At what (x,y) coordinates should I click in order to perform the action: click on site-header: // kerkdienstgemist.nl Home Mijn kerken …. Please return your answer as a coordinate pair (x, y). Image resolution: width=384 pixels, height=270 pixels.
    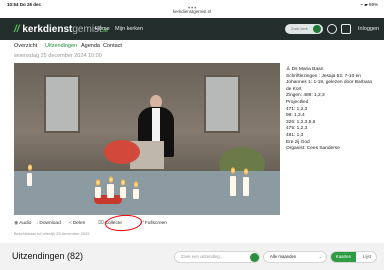
    Looking at the image, I should click on (192, 29).